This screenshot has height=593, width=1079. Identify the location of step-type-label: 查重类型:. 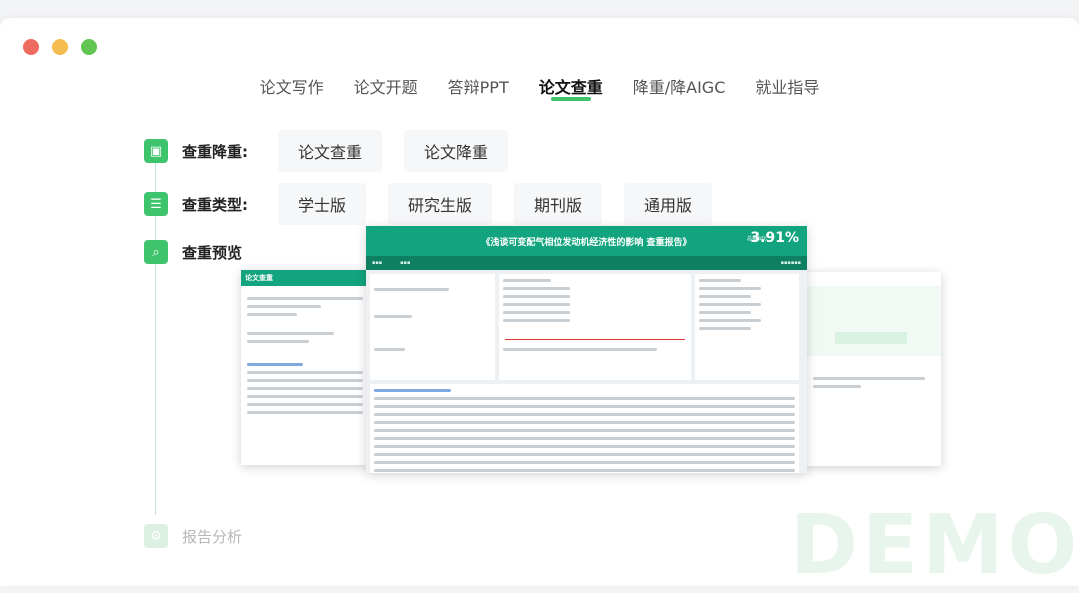
(215, 204).